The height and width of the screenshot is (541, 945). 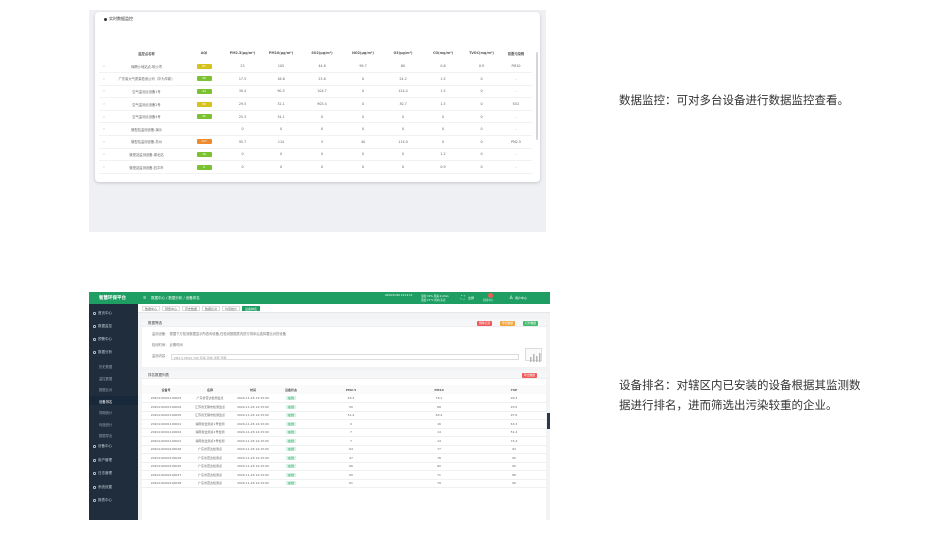 I want to click on page-scrollbar, so click(x=548, y=421).